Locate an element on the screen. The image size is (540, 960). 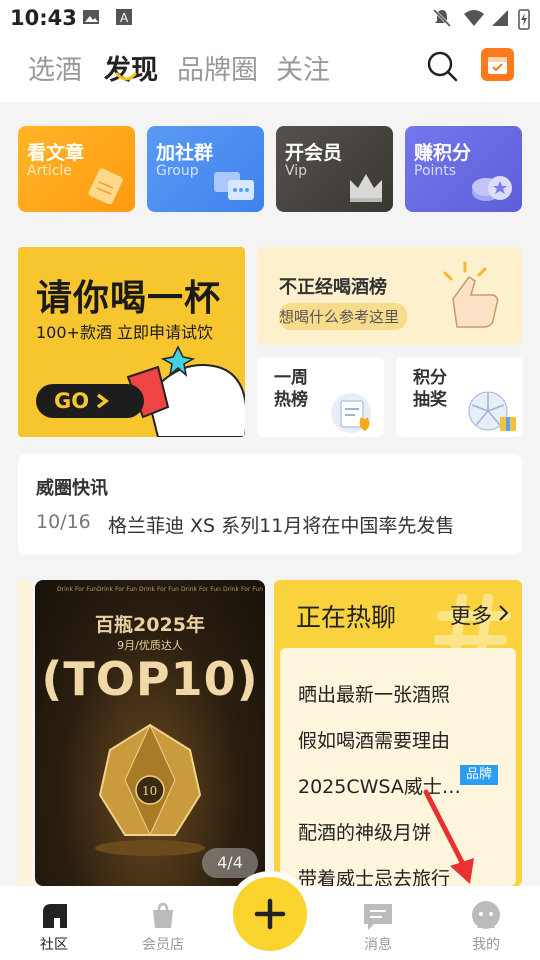
mute-bell-icon is located at coordinates (442, 18).